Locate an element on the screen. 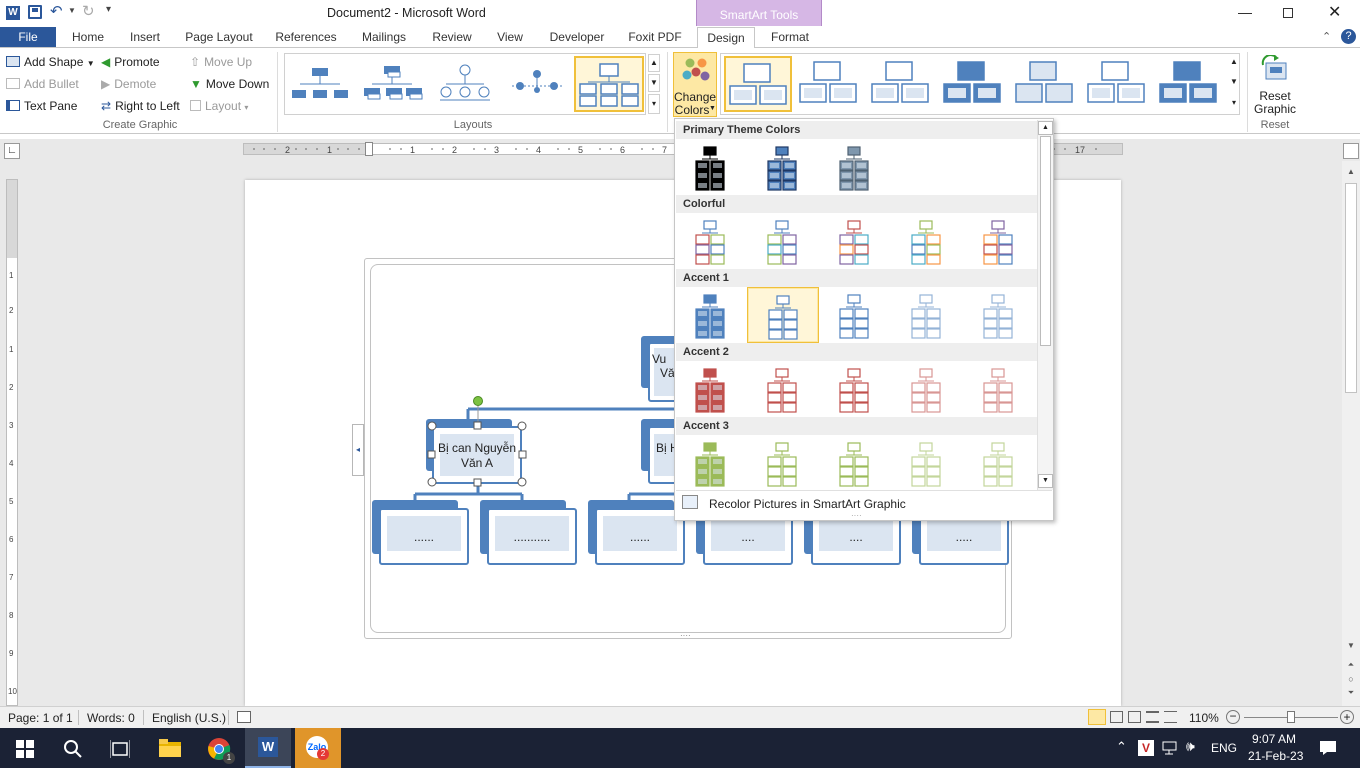  previous-page-icon: ⏶ is located at coordinates (1351, 665).